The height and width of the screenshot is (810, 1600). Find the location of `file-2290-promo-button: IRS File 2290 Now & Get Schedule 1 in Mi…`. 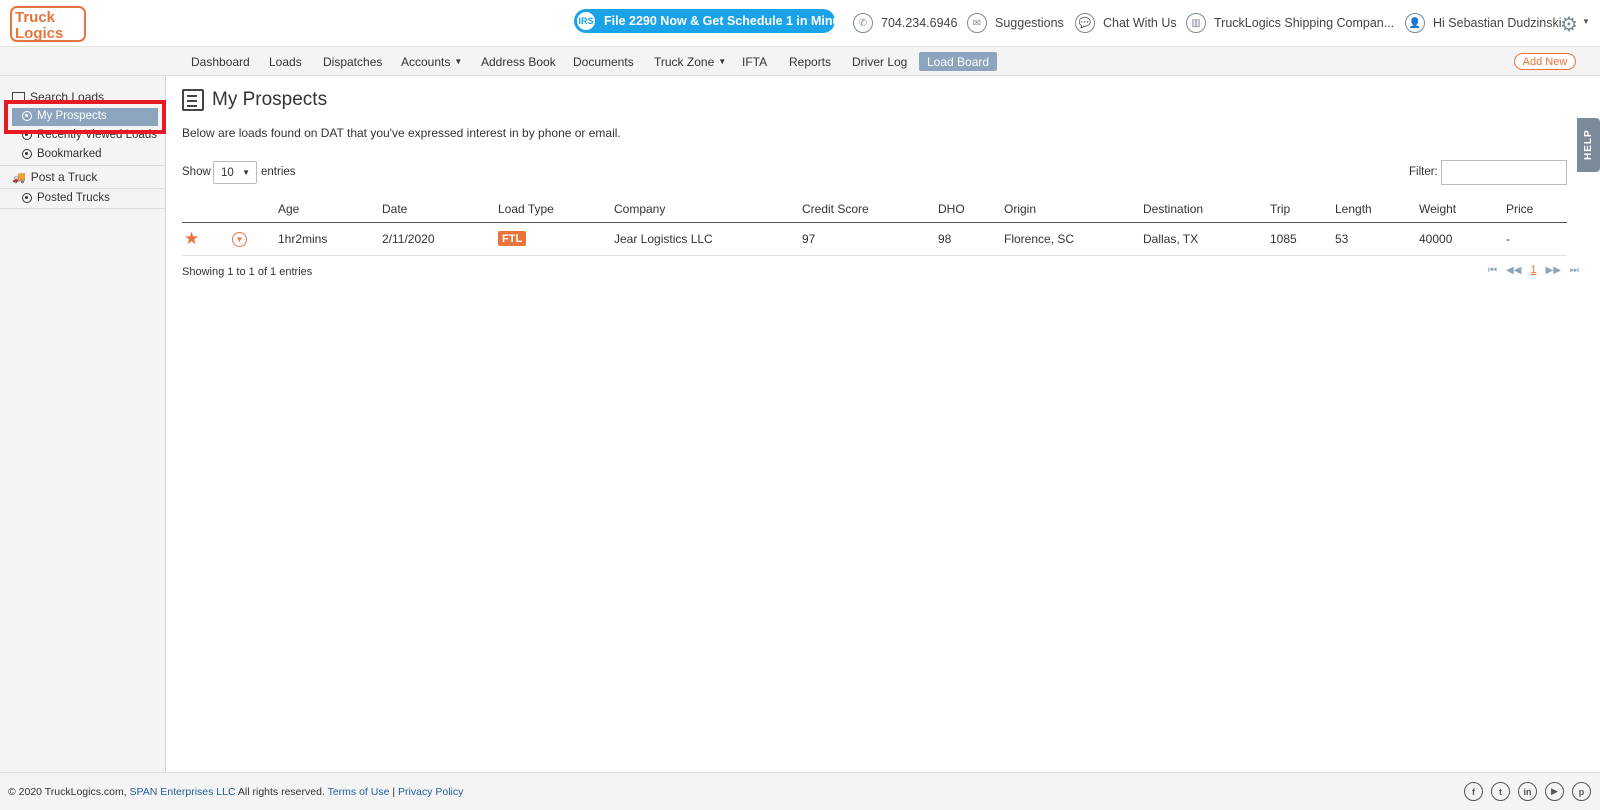

file-2290-promo-button: IRS File 2290 Now & Get Schedule 1 in Mi… is located at coordinates (716, 21).